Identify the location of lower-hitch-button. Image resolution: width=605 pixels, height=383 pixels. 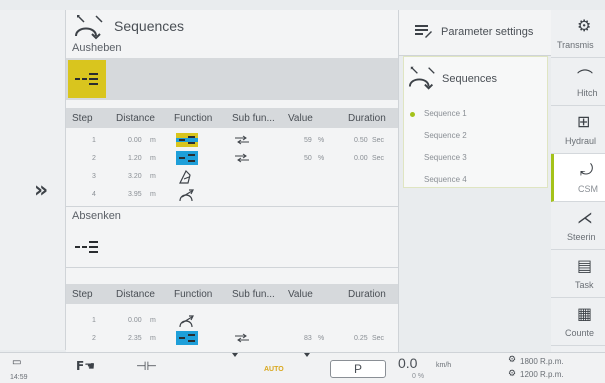
(87, 247).